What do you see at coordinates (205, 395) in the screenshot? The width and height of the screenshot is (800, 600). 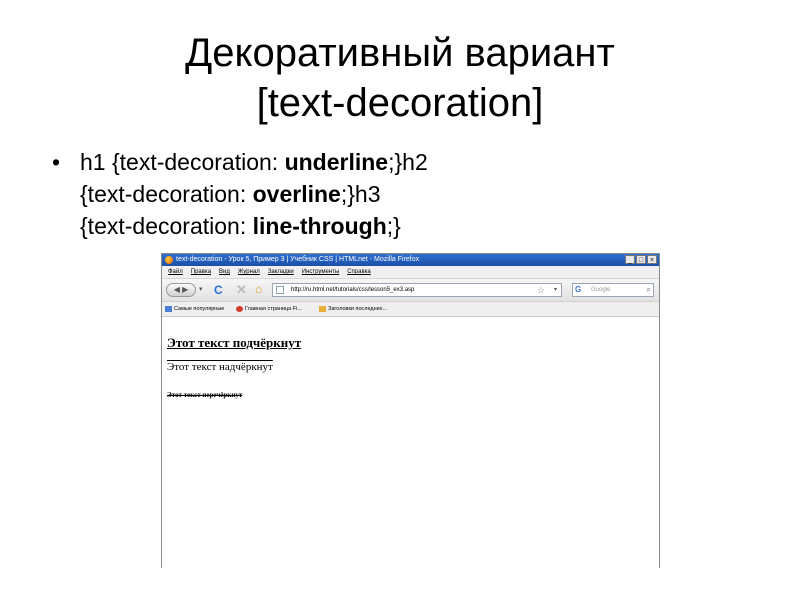 I see `heading-line-through: Этот текст перечёркнут` at bounding box center [205, 395].